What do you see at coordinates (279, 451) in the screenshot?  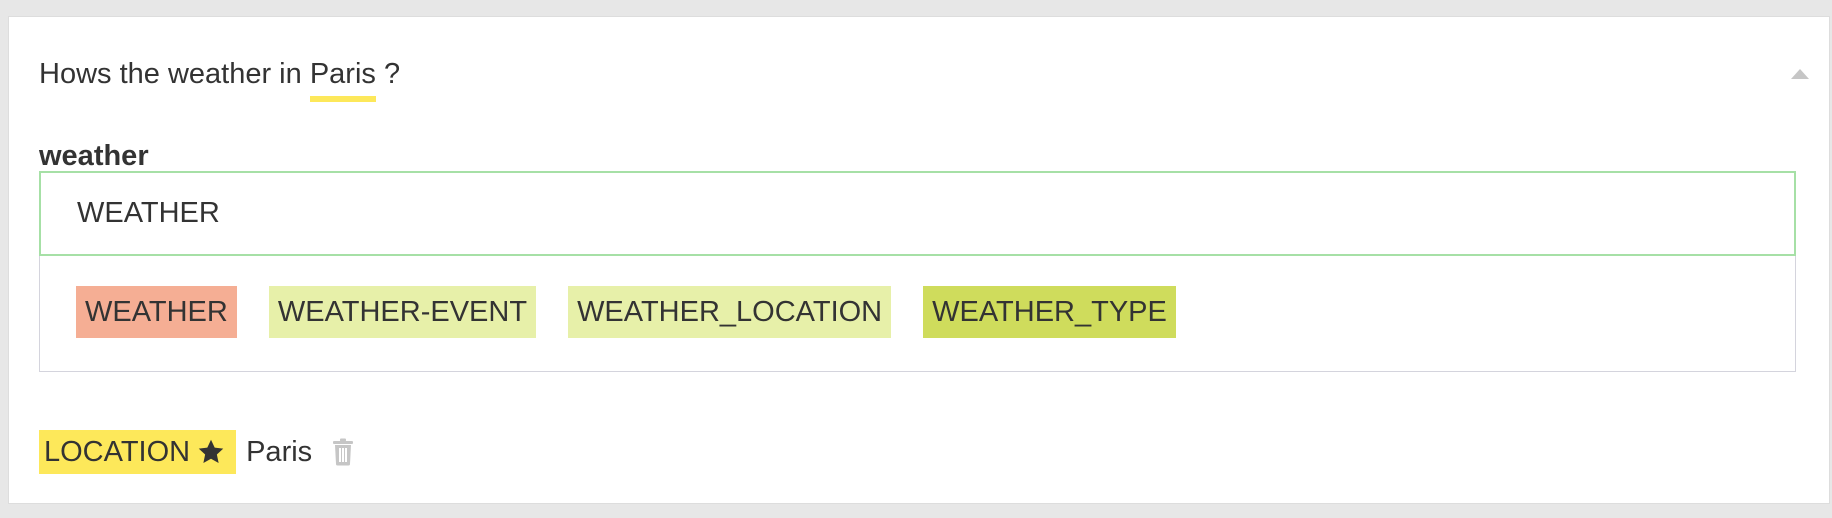 I see `entity-value: Paris` at bounding box center [279, 451].